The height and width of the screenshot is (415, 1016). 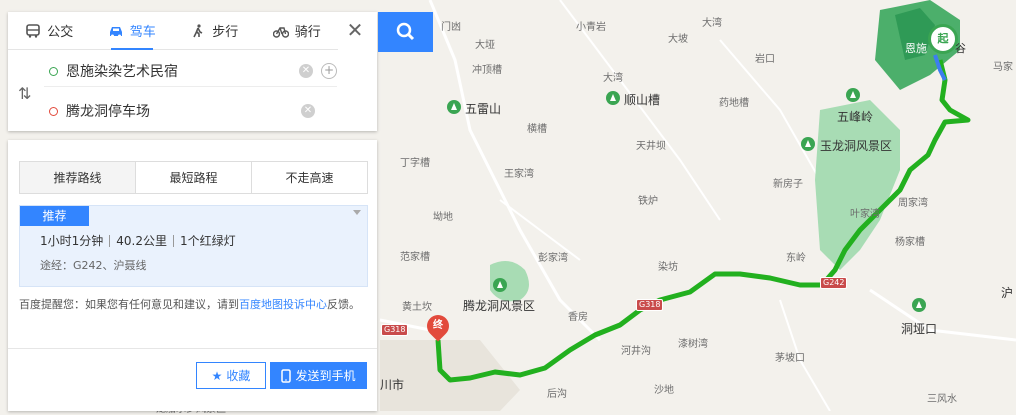 What do you see at coordinates (942, 399) in the screenshot?
I see `map-label: 三风水` at bounding box center [942, 399].